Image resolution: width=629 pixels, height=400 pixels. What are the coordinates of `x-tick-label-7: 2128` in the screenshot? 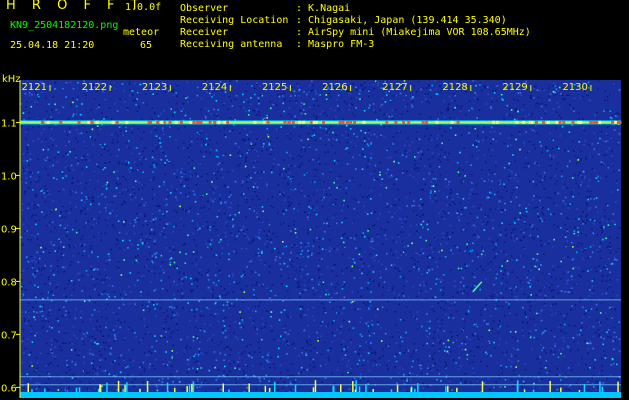 It's located at (454, 87).